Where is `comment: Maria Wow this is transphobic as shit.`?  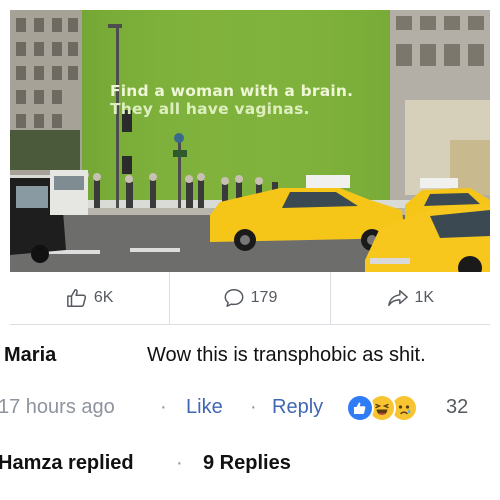 comment: Maria Wow this is transphobic as shit. is located at coordinates (250, 358).